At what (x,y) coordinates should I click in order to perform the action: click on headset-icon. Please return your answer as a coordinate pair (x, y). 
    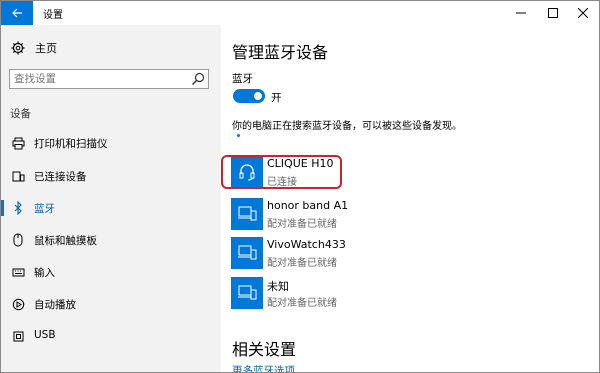
    Looking at the image, I should click on (247, 172).